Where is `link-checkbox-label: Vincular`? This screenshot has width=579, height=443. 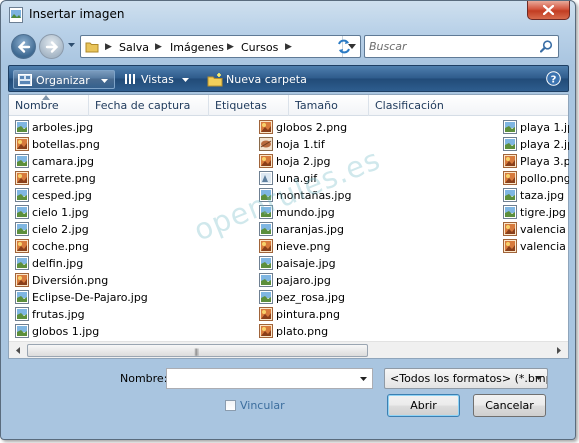 link-checkbox-label: Vincular is located at coordinates (262, 405).